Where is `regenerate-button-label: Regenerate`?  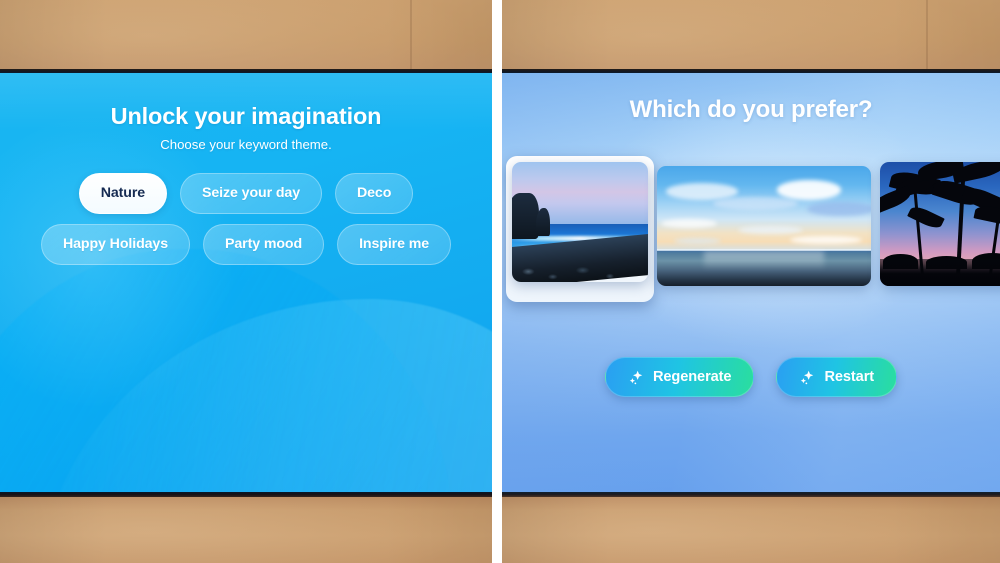 regenerate-button-label: Regenerate is located at coordinates (692, 377).